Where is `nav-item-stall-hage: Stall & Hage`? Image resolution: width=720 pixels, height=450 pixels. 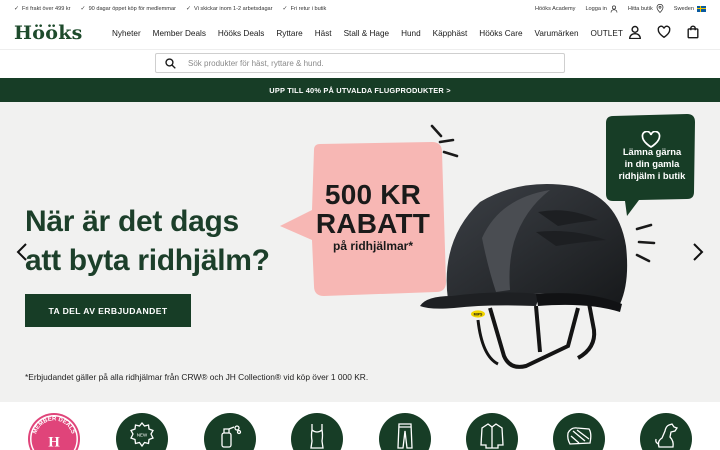 nav-item-stall-hage: Stall & Hage is located at coordinates (367, 33).